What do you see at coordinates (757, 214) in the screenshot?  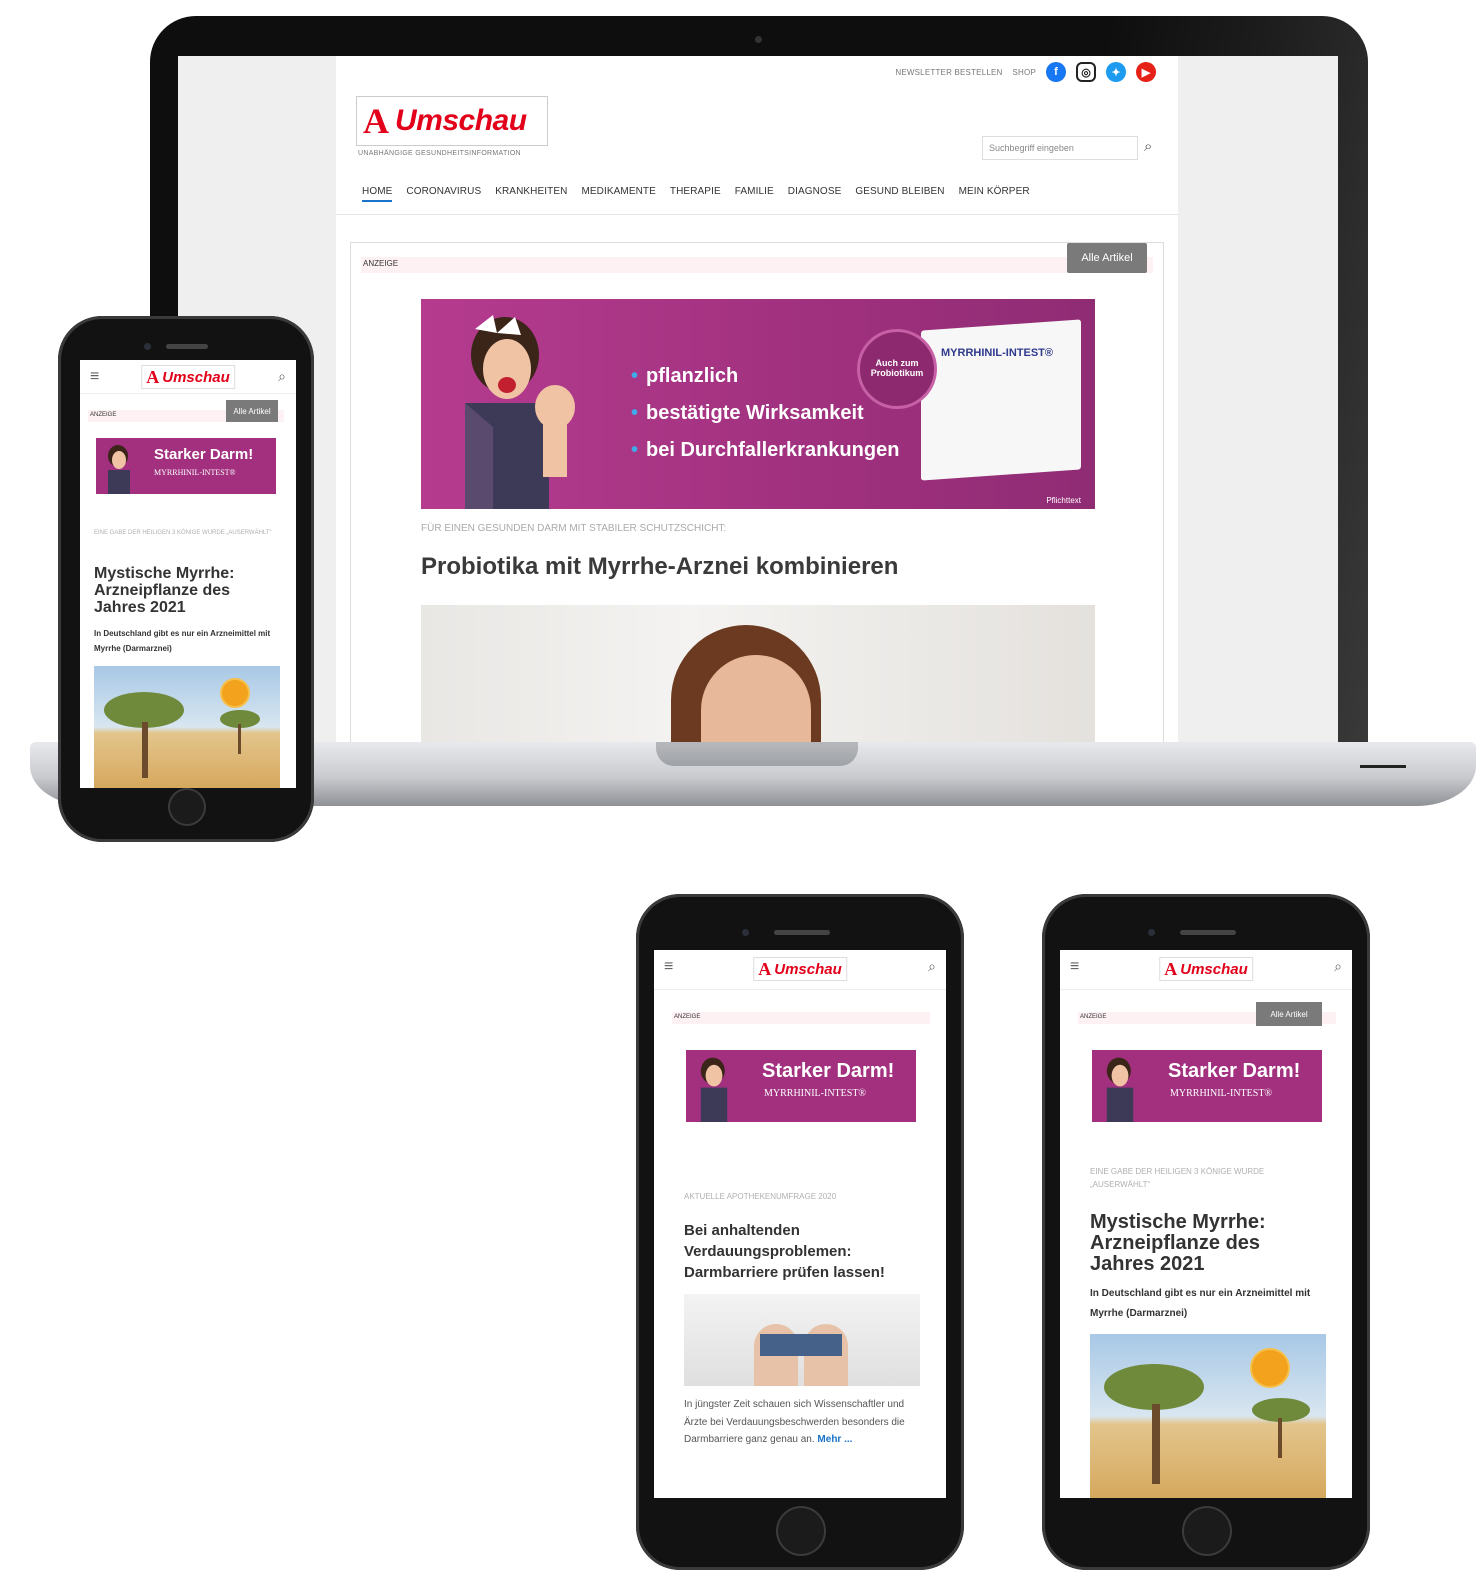 I see `nav-divider` at bounding box center [757, 214].